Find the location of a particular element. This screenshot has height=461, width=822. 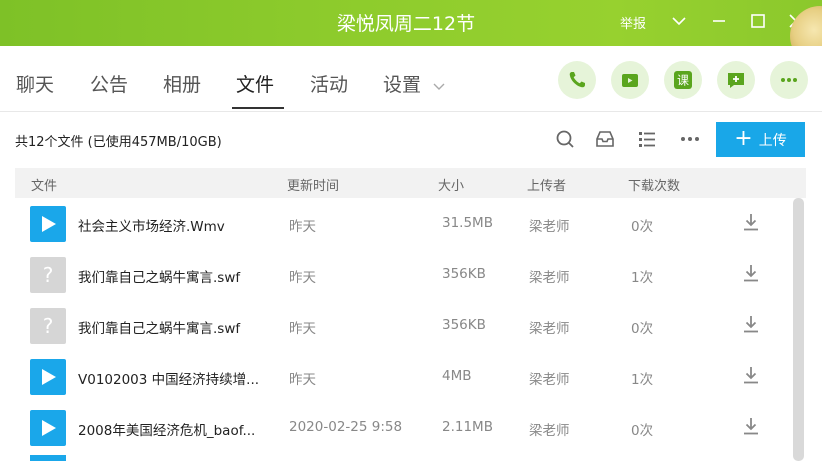

tab-activities: 活动 is located at coordinates (329, 83).